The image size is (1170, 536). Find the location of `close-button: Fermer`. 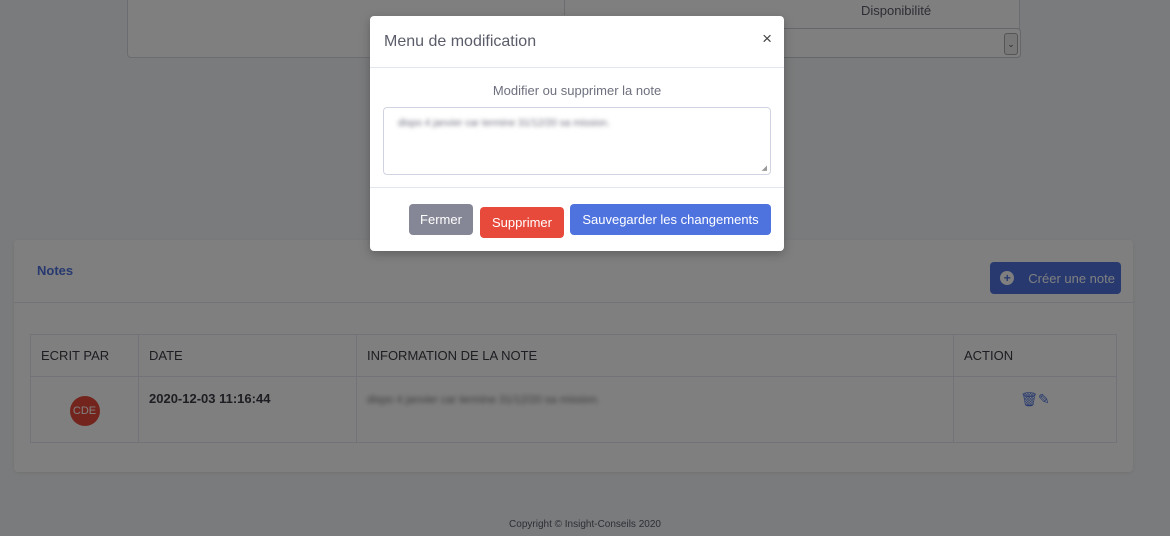

close-button: Fermer is located at coordinates (441, 219).